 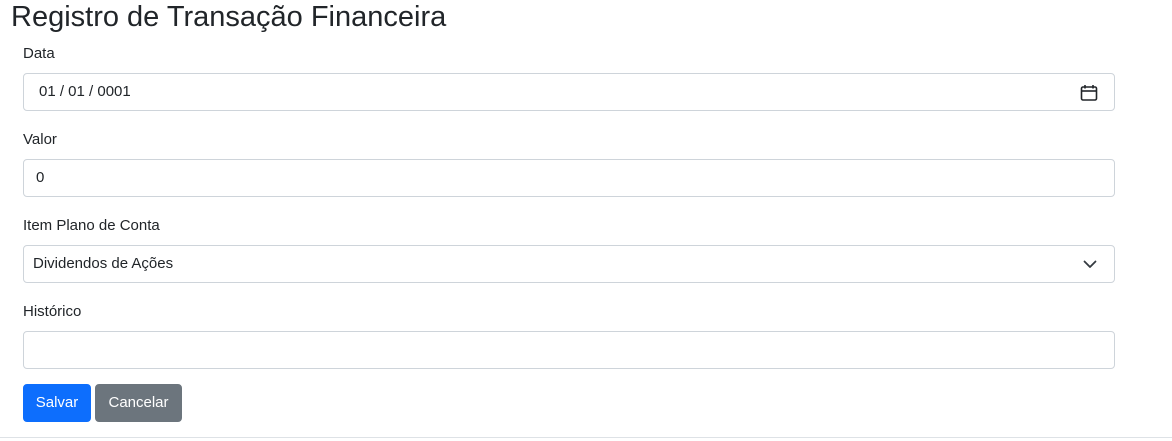 I want to click on historico-label: Histórico, so click(x=52, y=311).